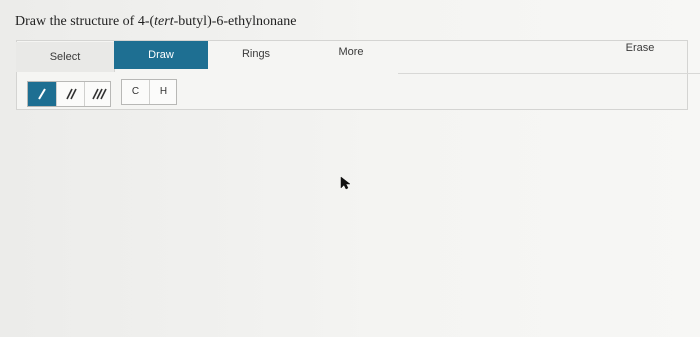 The image size is (700, 337). Describe the element at coordinates (235, 21) in the screenshot. I see `question-text-suffix: -butyl)-6-ethylnonane` at that location.